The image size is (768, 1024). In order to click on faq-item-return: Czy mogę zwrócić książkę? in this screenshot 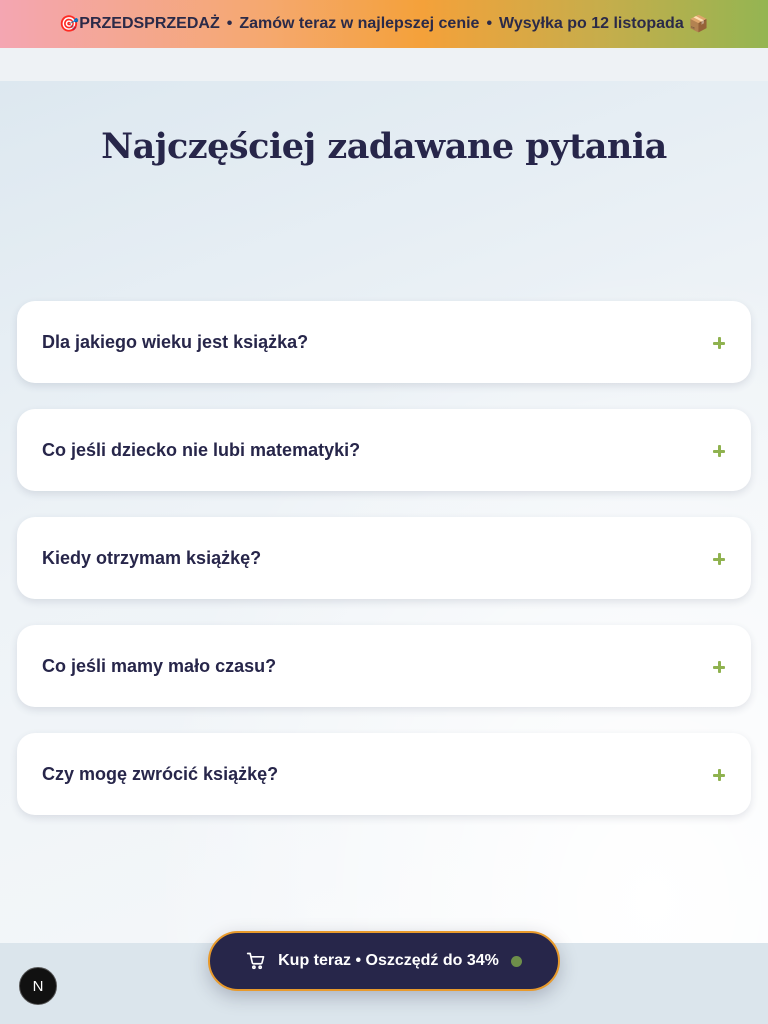, I will do `click(384, 774)`.